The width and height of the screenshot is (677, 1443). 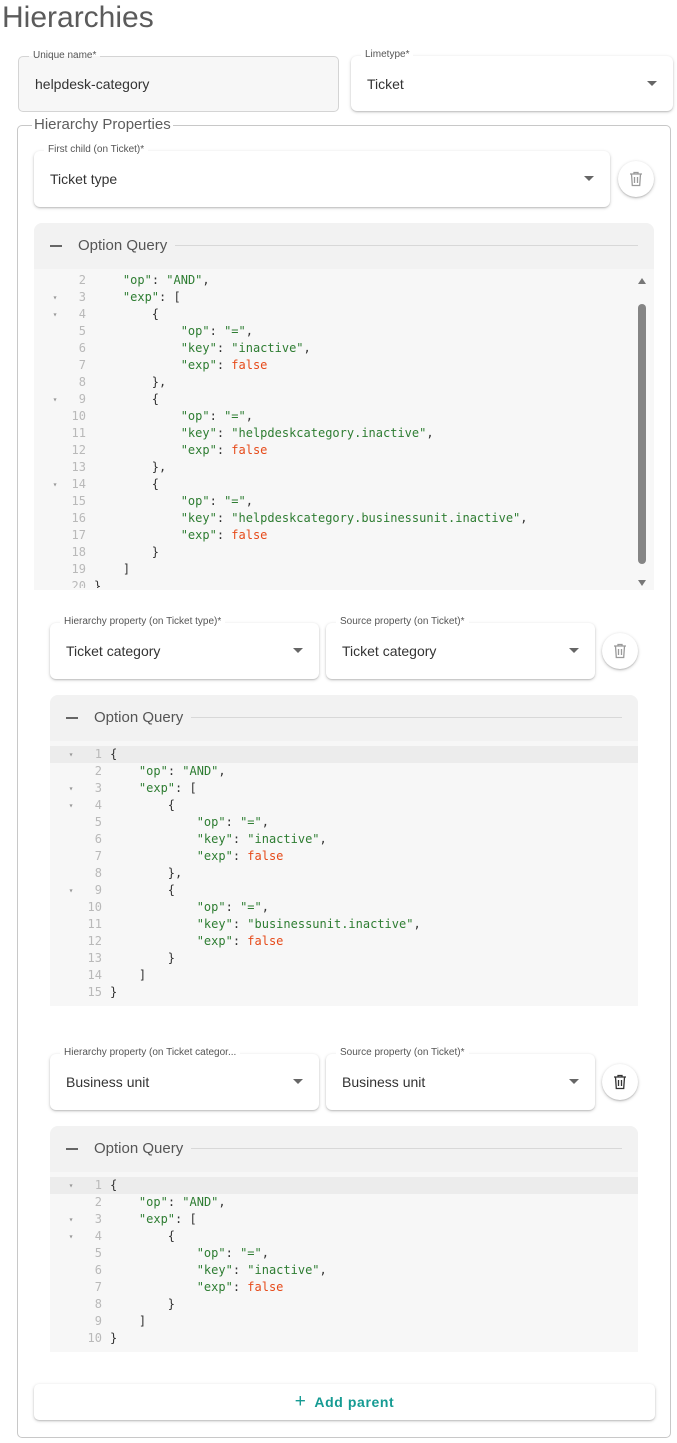 What do you see at coordinates (84, 179) in the screenshot?
I see `first-child-value: Ticket type` at bounding box center [84, 179].